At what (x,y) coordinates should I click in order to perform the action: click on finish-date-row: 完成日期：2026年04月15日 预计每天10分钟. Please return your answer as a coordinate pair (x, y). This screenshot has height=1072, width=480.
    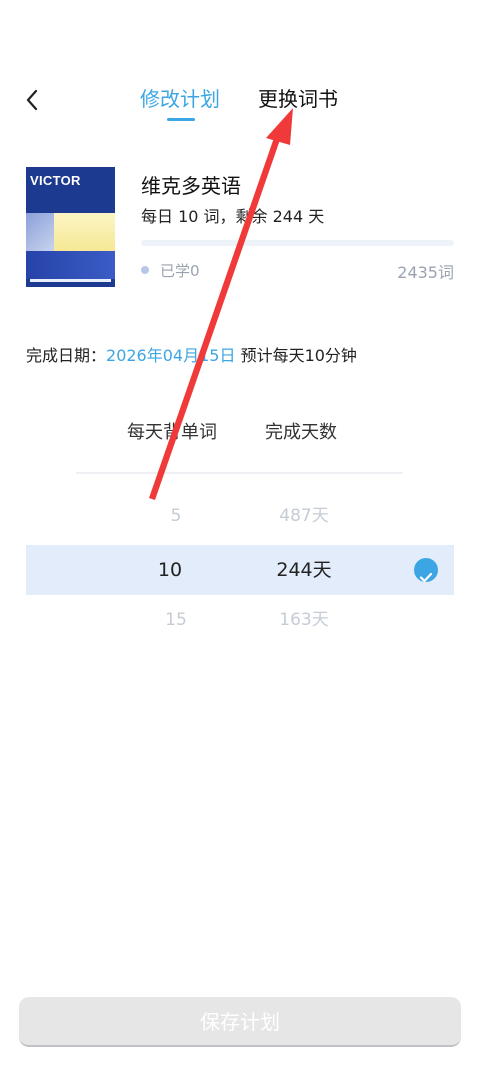
    Looking at the image, I should click on (191, 354).